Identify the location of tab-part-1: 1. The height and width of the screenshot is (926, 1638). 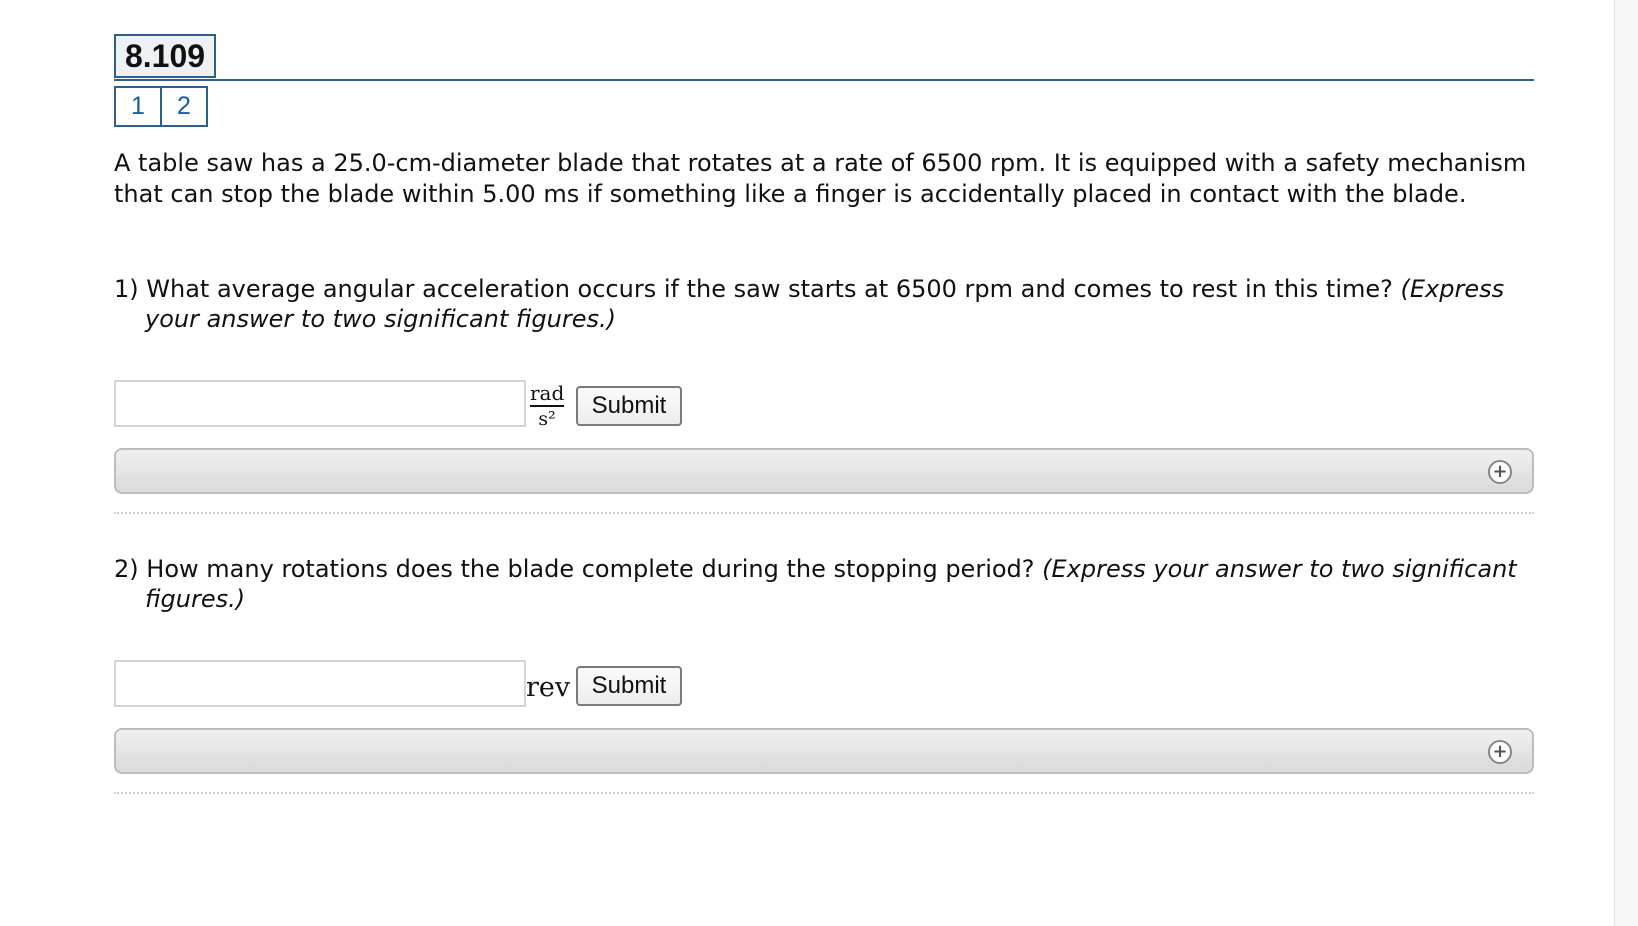
(138, 106).